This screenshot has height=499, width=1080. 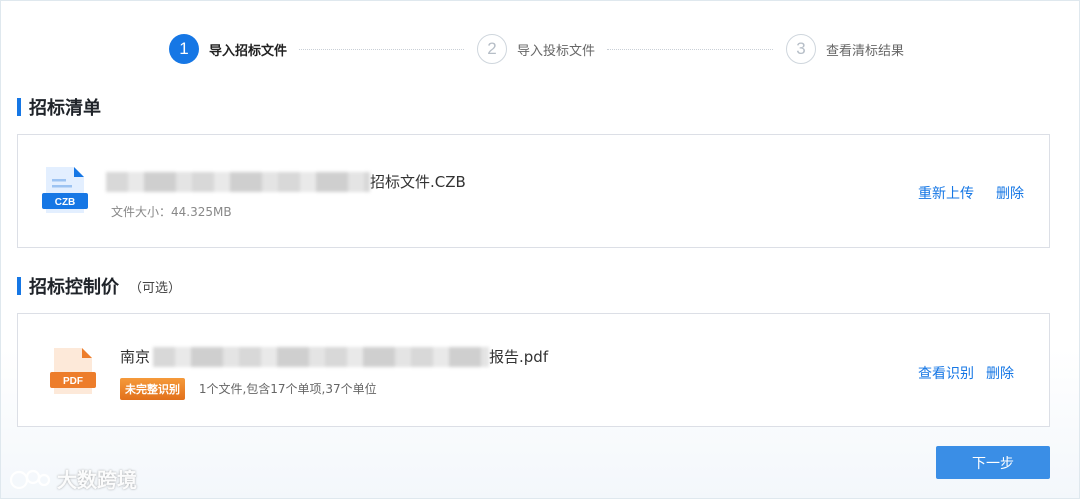 I want to click on watermark-text: 大数跨境, so click(x=97, y=480).